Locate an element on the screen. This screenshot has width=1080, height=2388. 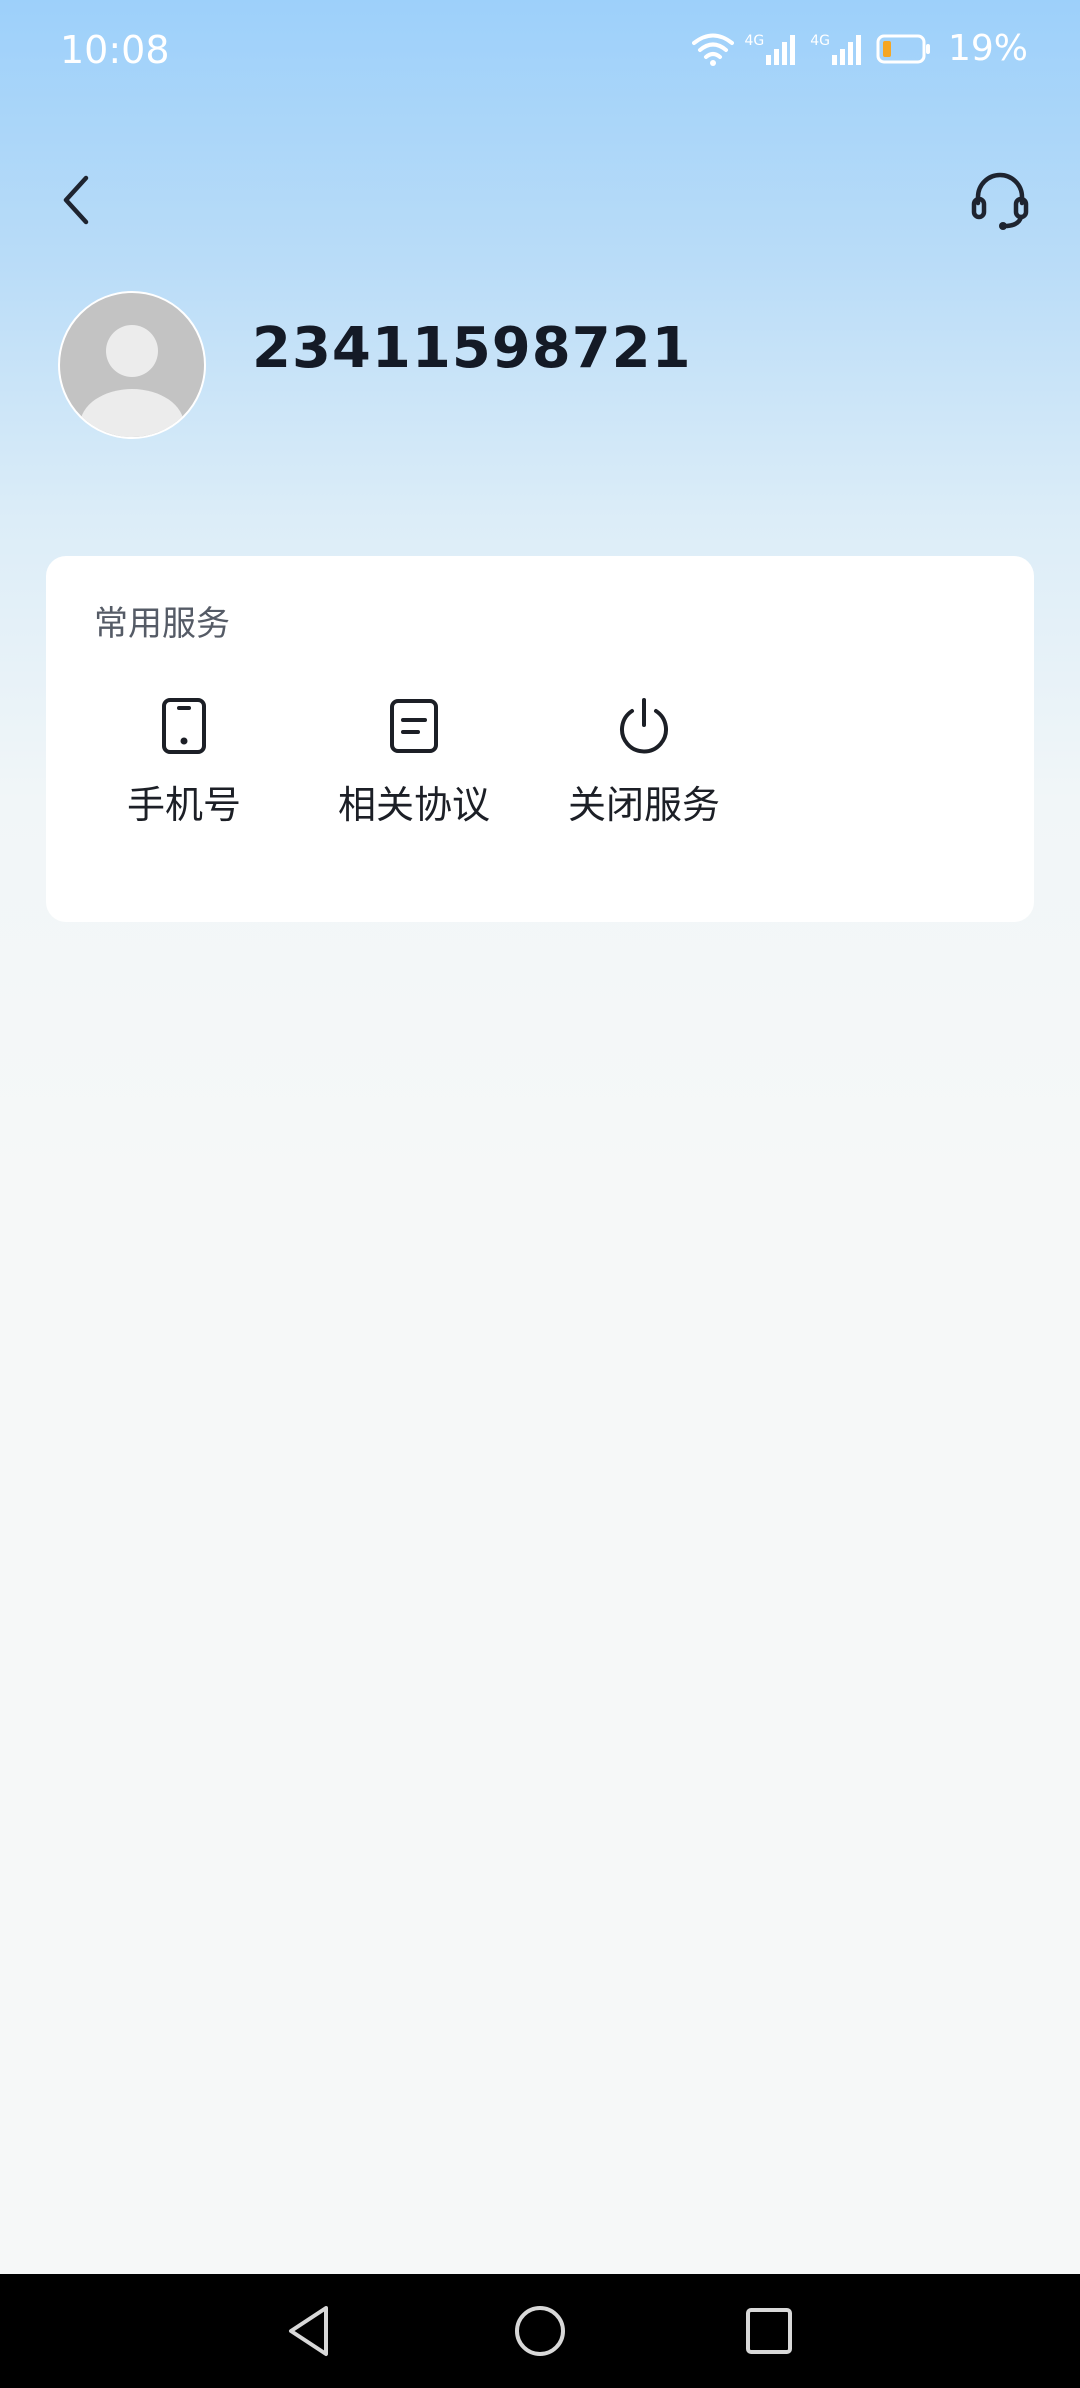
document-icon is located at coordinates (414, 726).